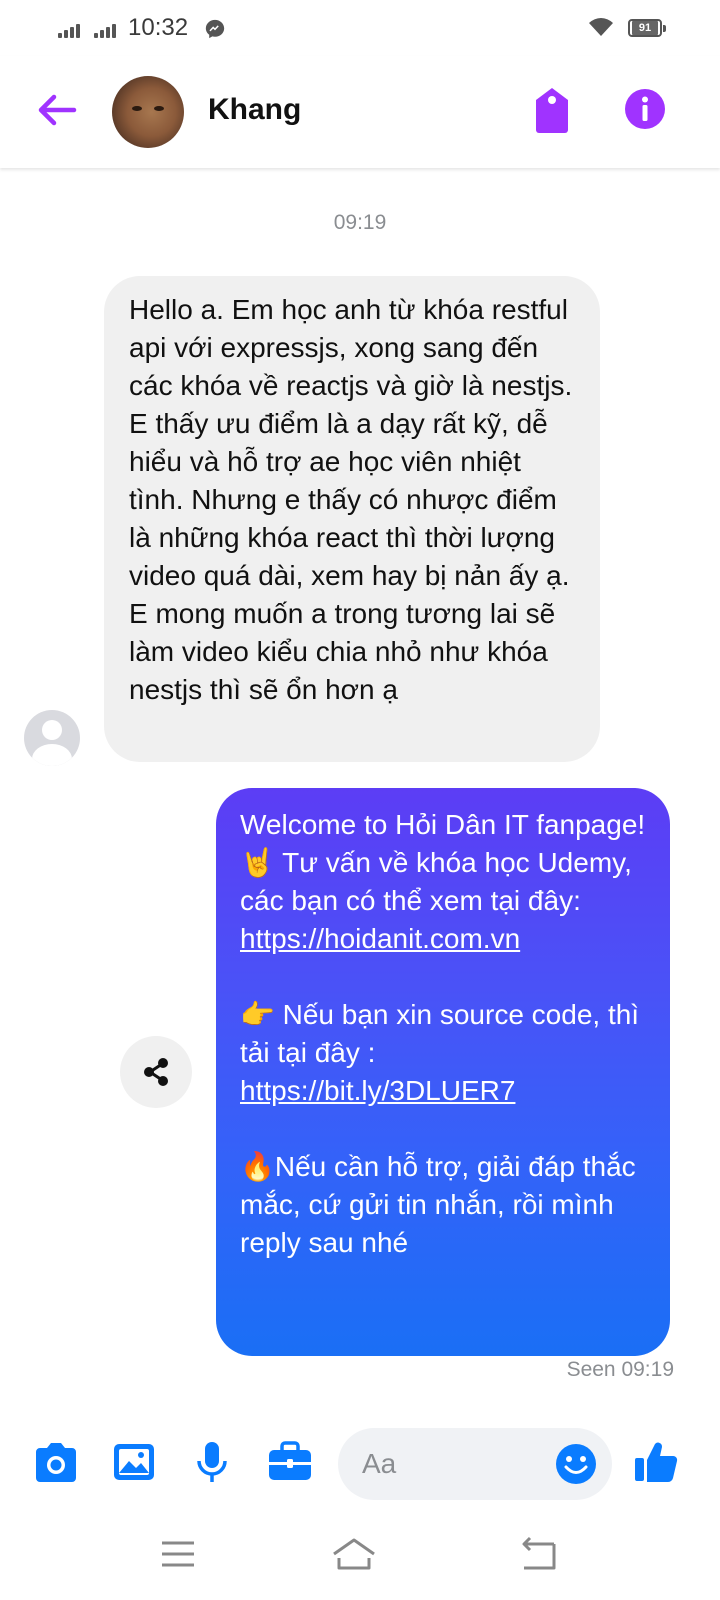 The image size is (720, 1600). Describe the element at coordinates (158, 27) in the screenshot. I see `status-time: 10:32` at that location.